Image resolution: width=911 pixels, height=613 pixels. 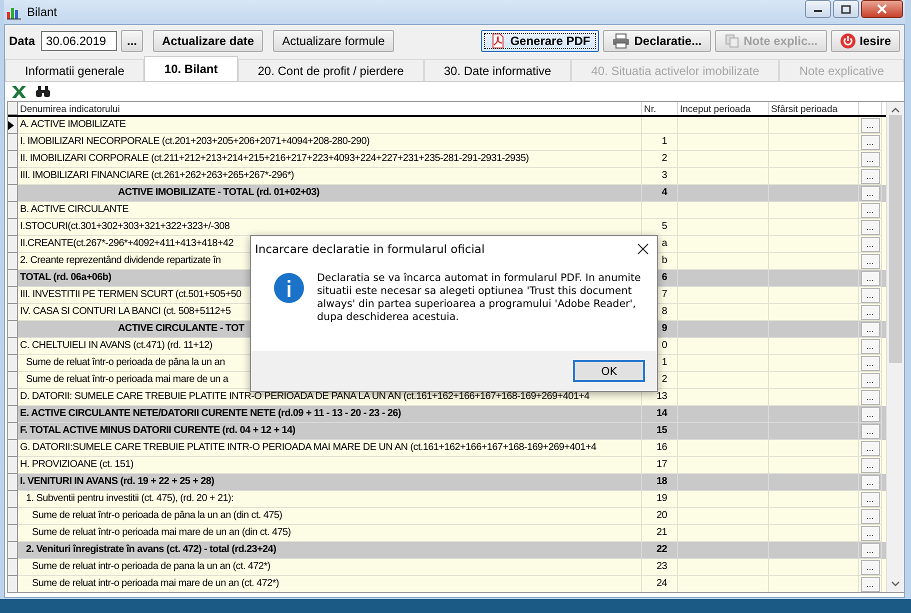 I want to click on toolbar-button: Actualizare date, so click(x=208, y=41).